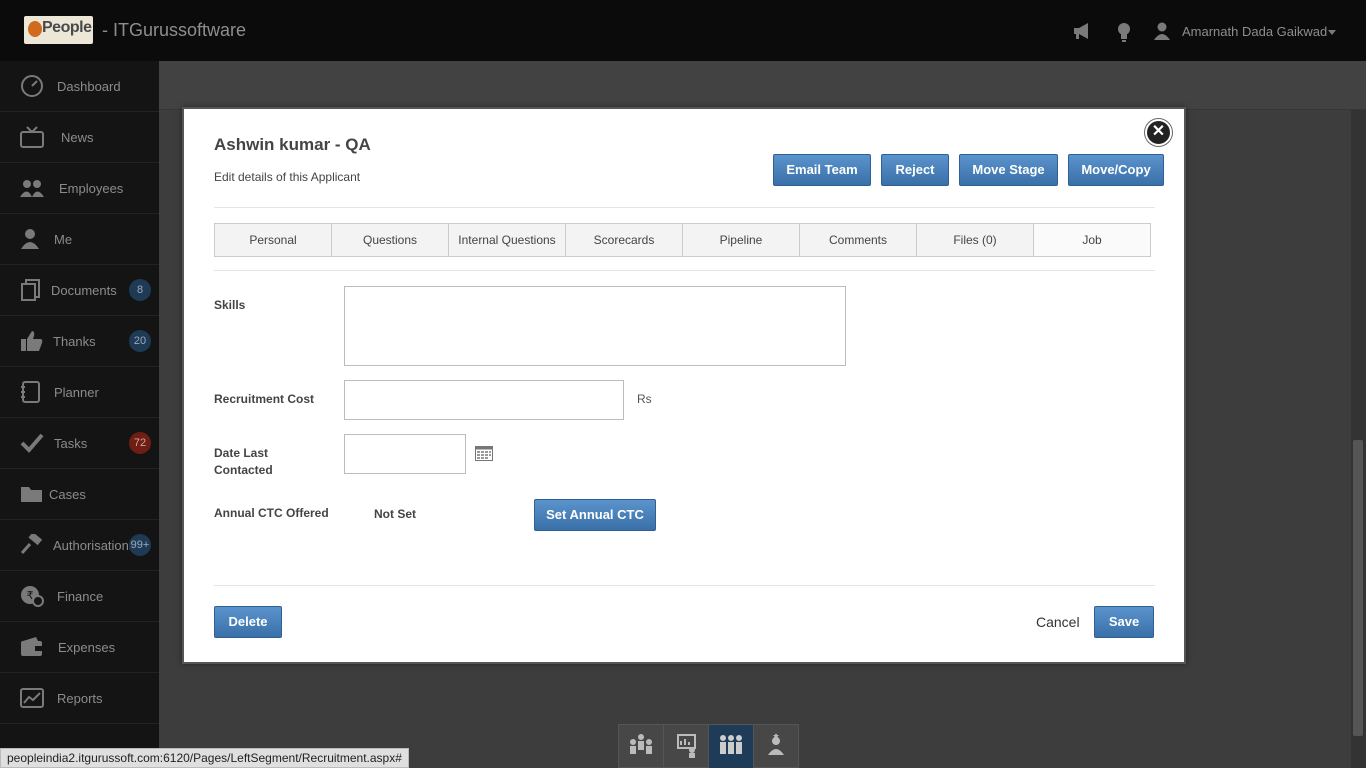 The width and height of the screenshot is (1366, 768). What do you see at coordinates (32, 86) in the screenshot?
I see `dashboard-icon` at bounding box center [32, 86].